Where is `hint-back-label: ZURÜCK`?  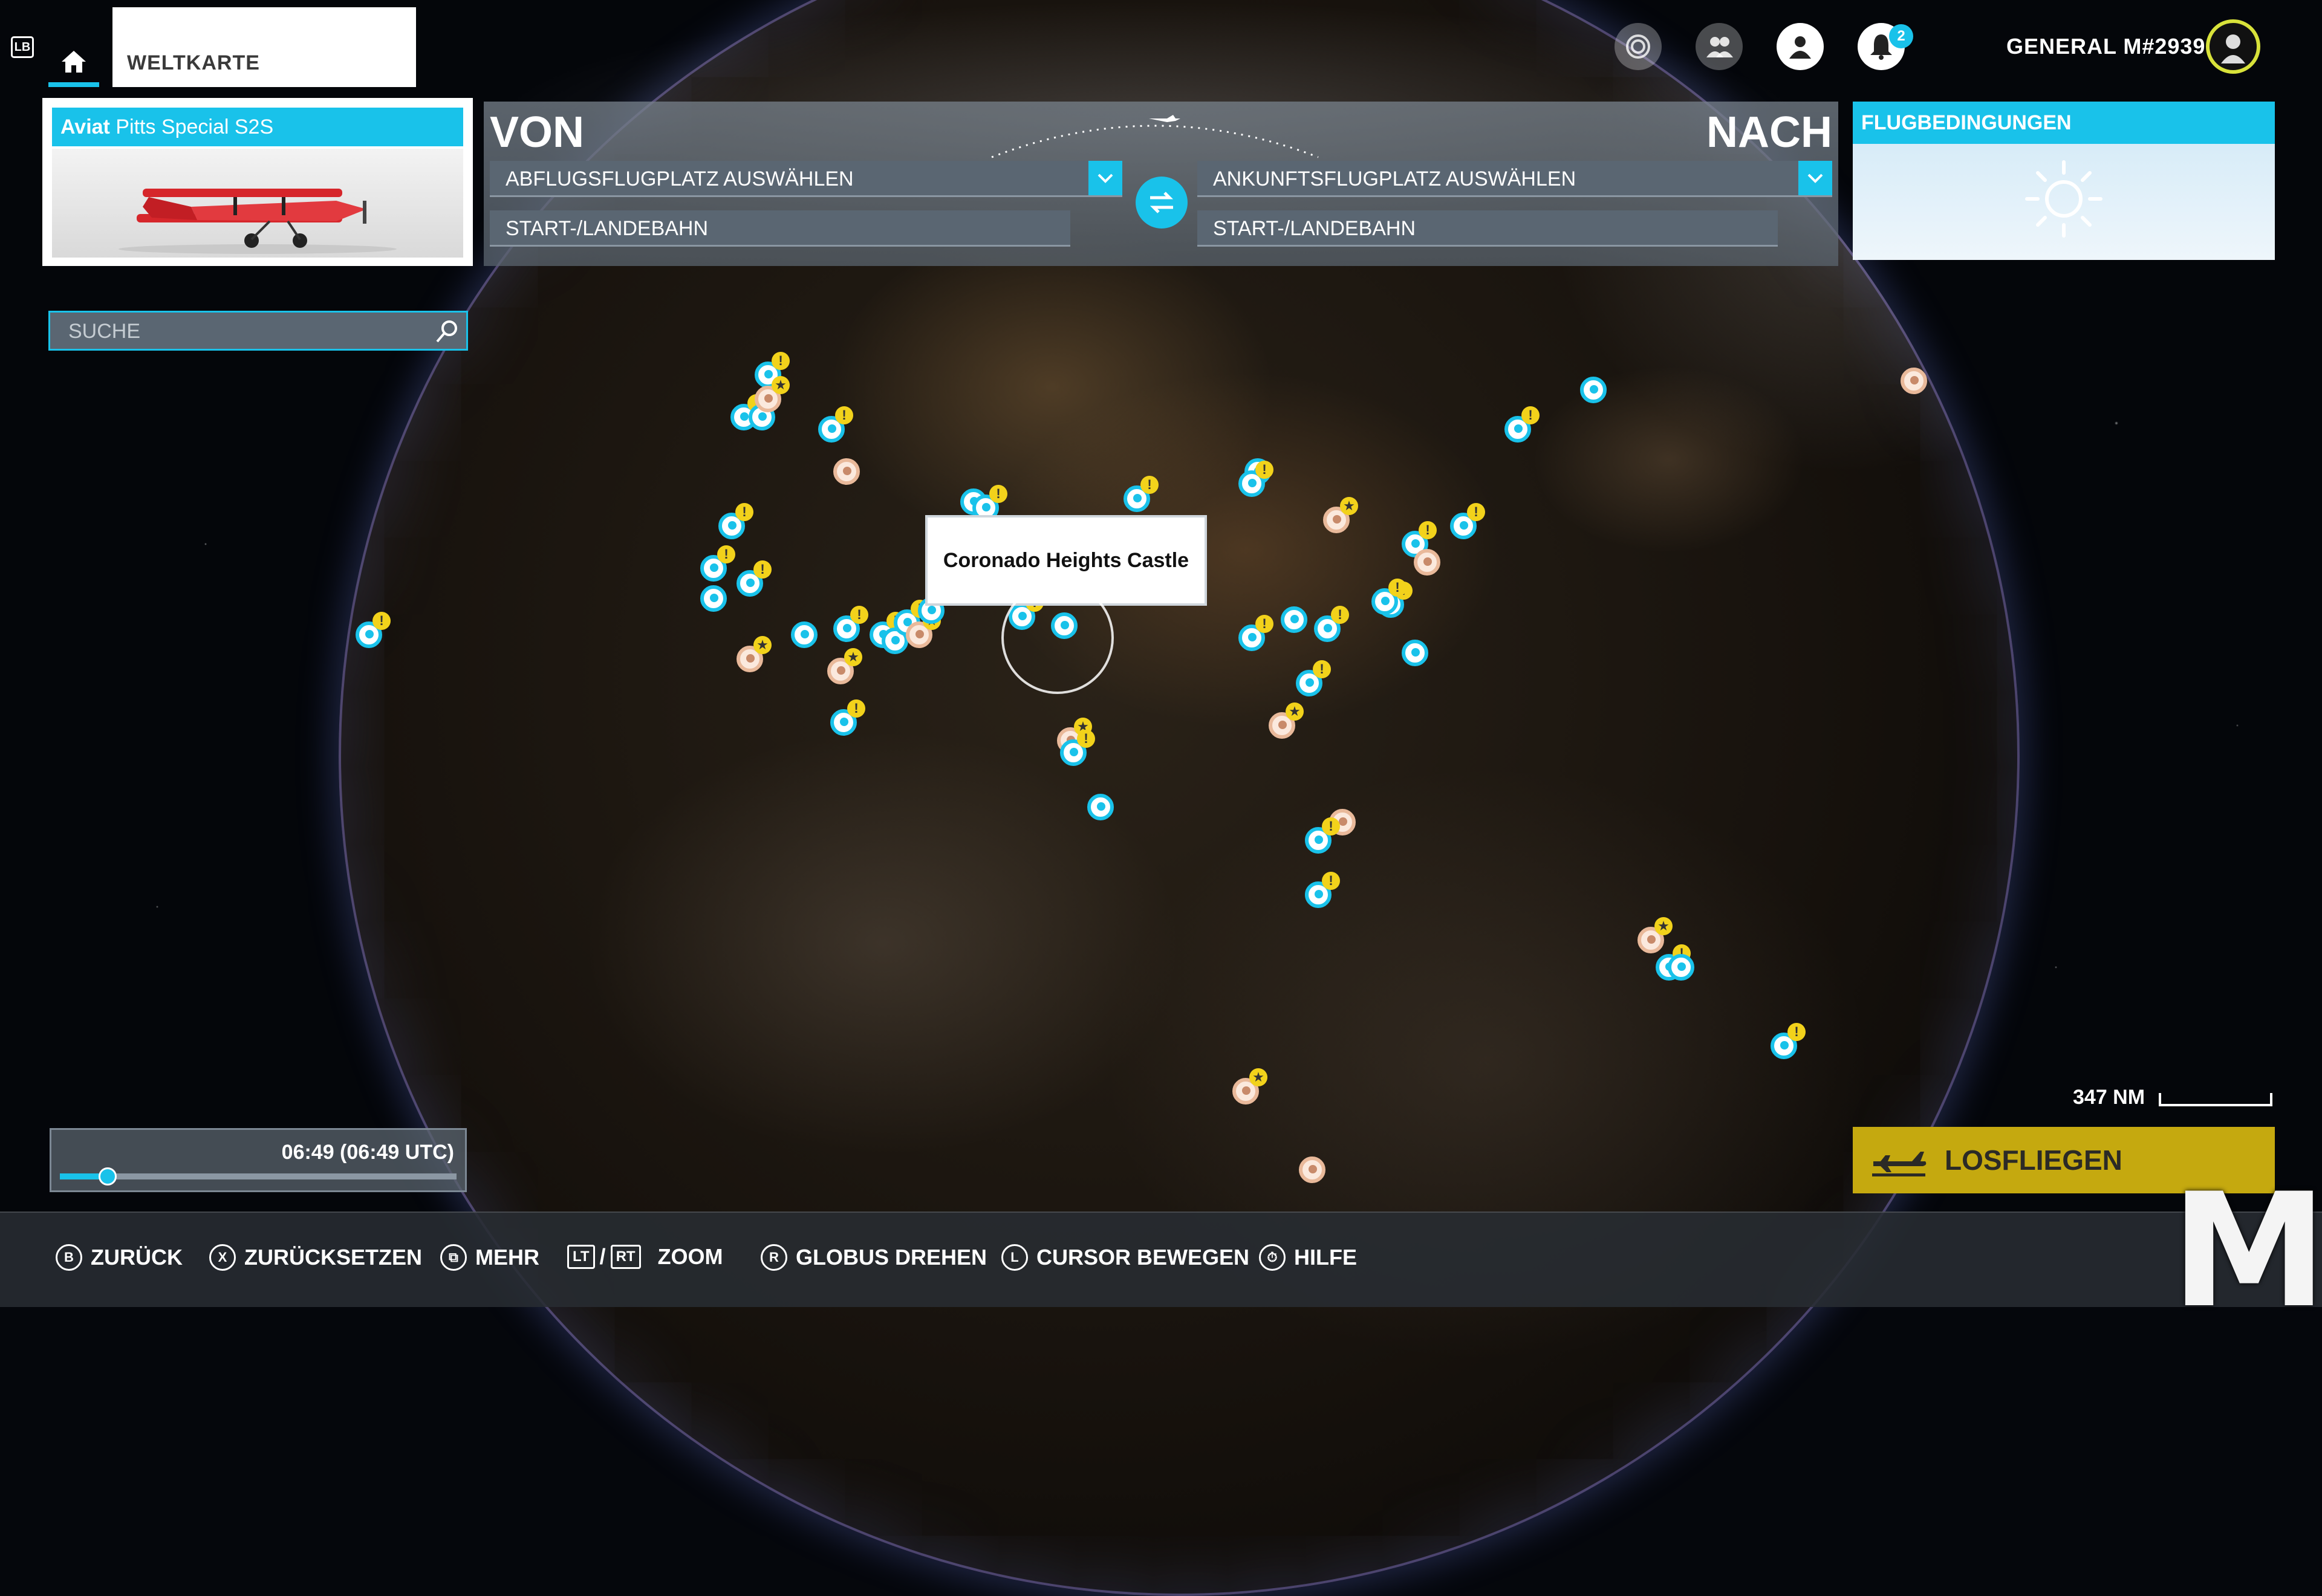
hint-back-label: ZURÜCK is located at coordinates (137, 1257).